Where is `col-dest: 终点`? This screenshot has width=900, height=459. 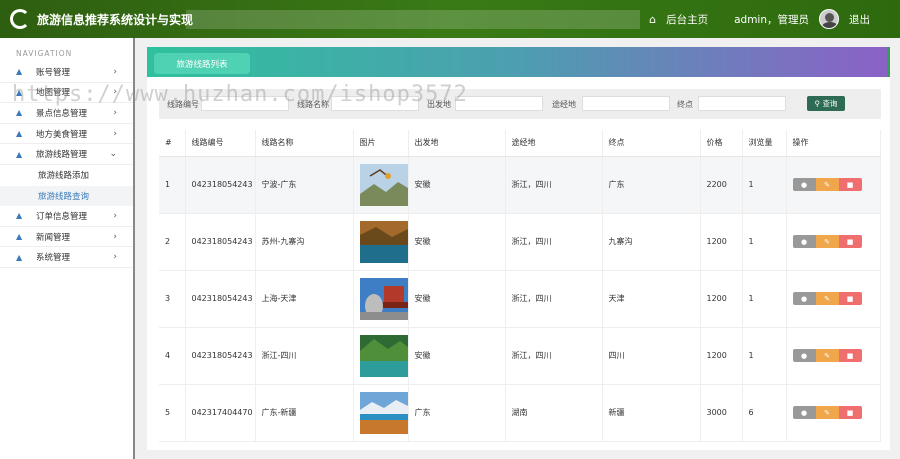
col-dest: 终点 is located at coordinates (651, 143).